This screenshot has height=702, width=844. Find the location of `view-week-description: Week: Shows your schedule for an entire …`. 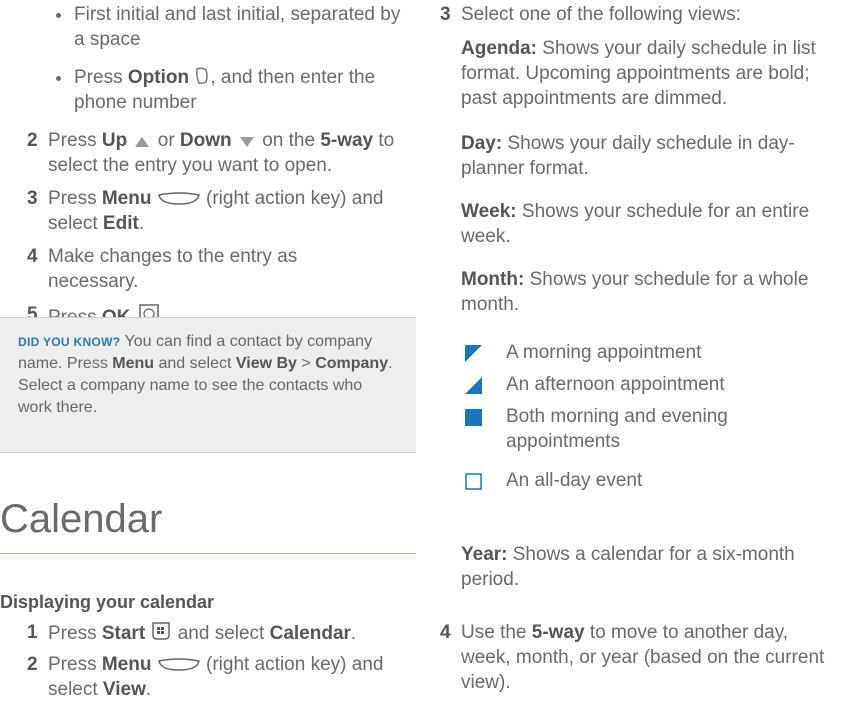

view-week-description: Week: Shows your schedule for an entire … is located at coordinates (635, 224).